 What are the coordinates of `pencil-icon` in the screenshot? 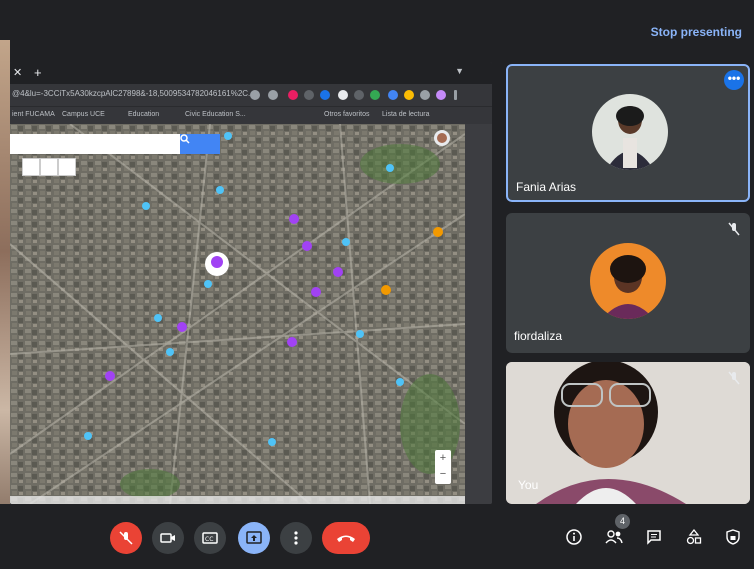 It's located at (49, 167).